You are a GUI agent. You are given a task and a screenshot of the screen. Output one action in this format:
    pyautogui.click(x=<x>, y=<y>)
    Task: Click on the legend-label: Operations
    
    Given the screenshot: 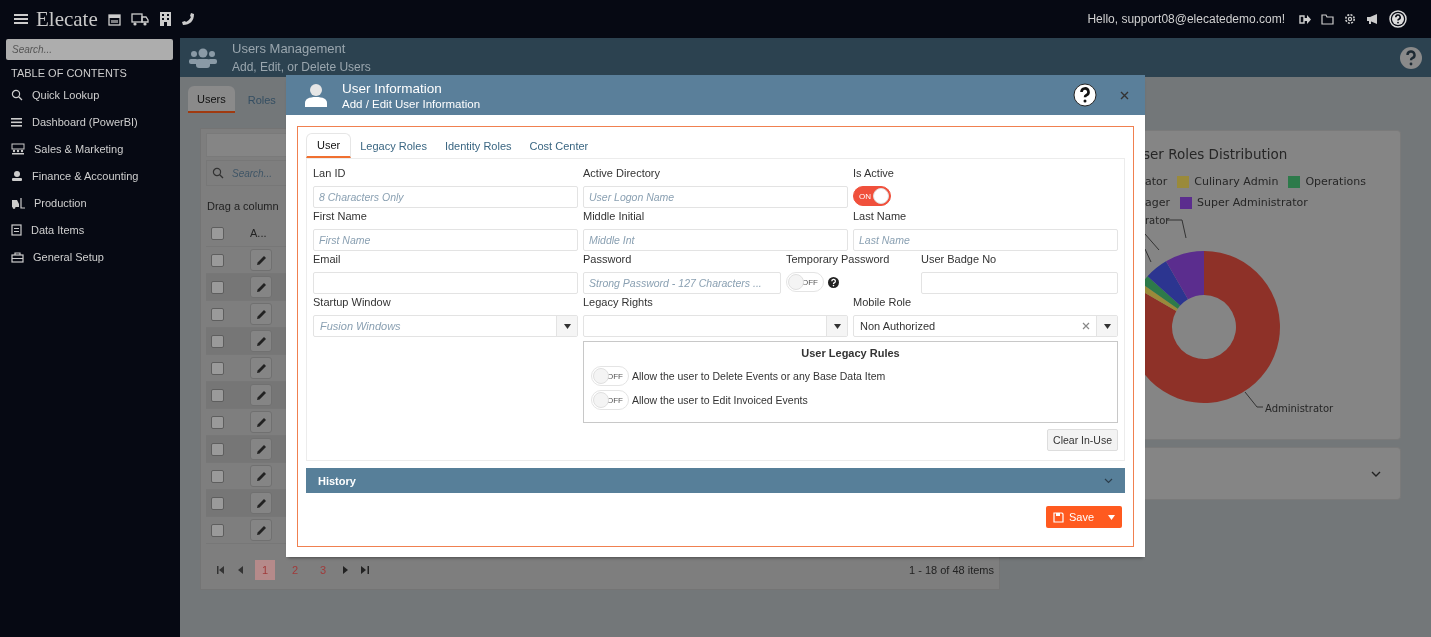 What is the action you would take?
    pyautogui.click(x=1335, y=181)
    